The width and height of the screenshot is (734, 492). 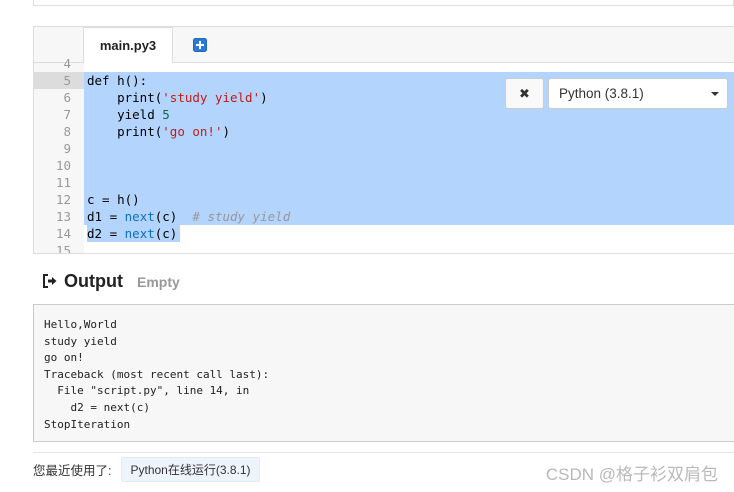 What do you see at coordinates (384, 148) in the screenshot?
I see `code-line: 9` at bounding box center [384, 148].